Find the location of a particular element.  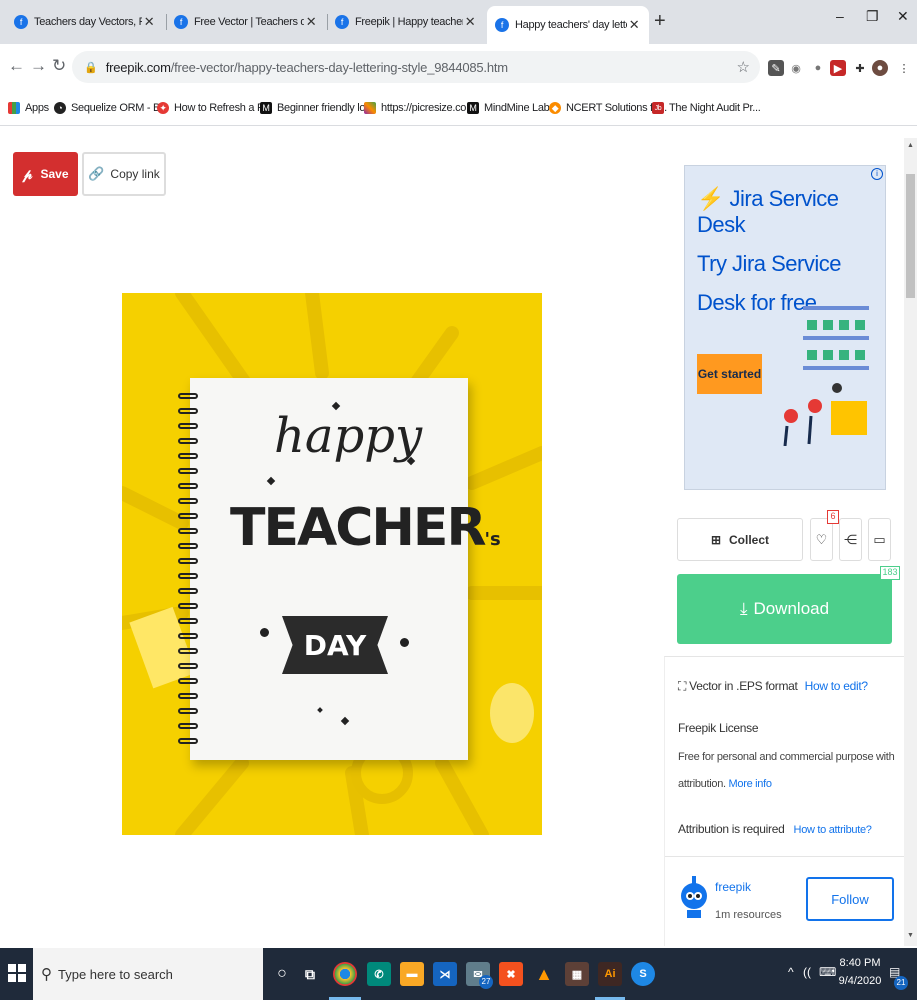

artwork-teacher-text: TEACHER's is located at coordinates (365, 528).